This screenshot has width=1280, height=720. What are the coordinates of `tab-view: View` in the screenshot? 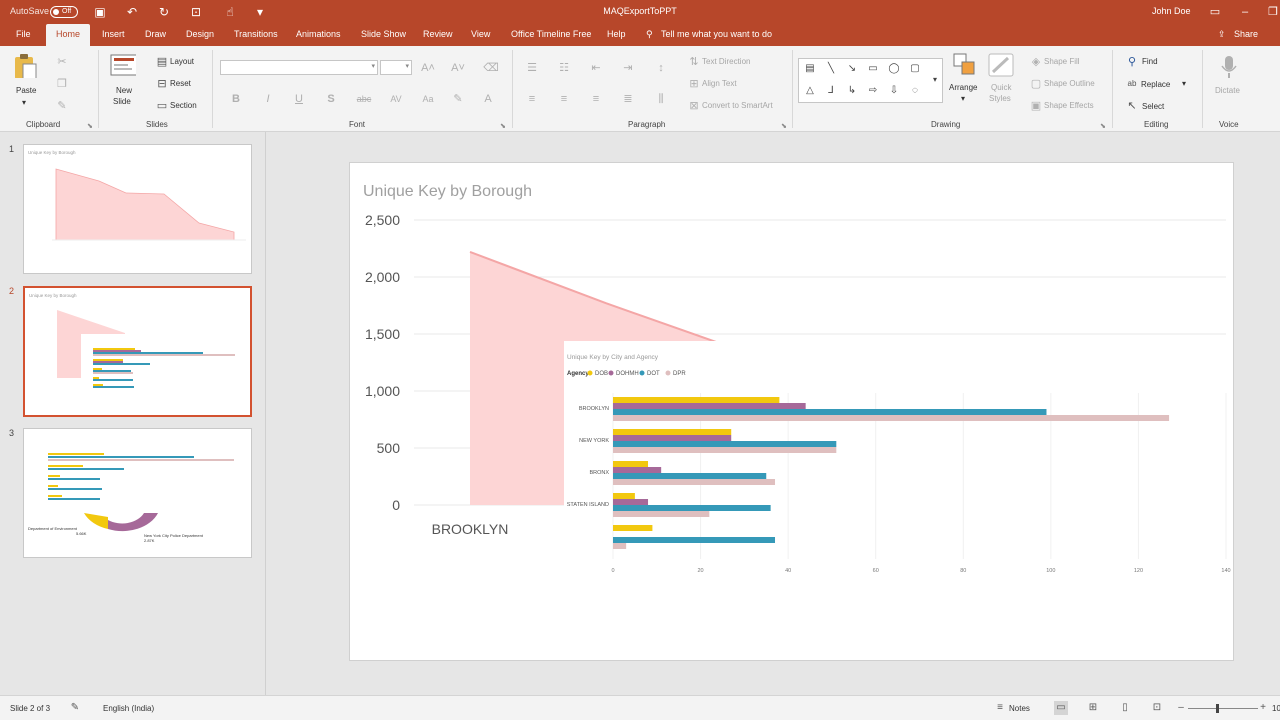 It's located at (480, 34).